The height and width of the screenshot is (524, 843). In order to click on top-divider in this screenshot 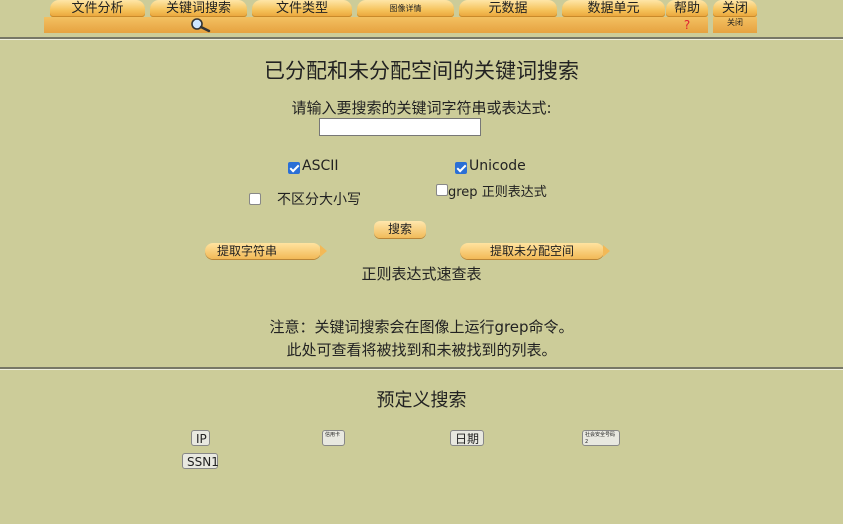, I will do `click(421, 38)`.